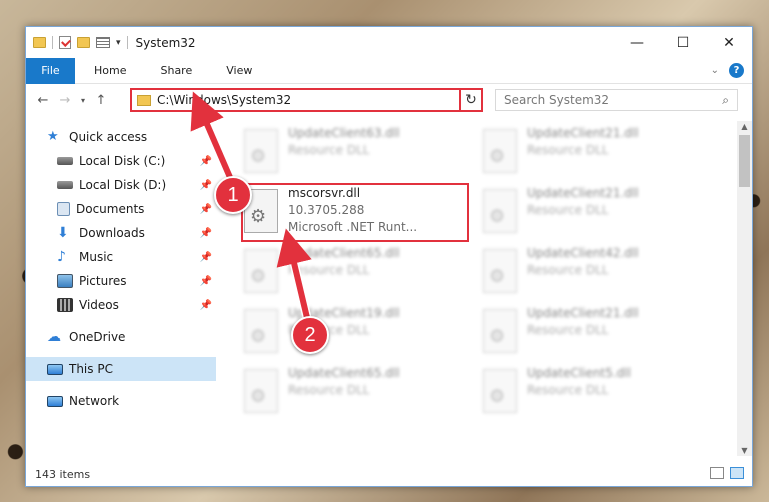 Image resolution: width=769 pixels, height=502 pixels. What do you see at coordinates (65, 305) in the screenshot?
I see `videos-icon` at bounding box center [65, 305].